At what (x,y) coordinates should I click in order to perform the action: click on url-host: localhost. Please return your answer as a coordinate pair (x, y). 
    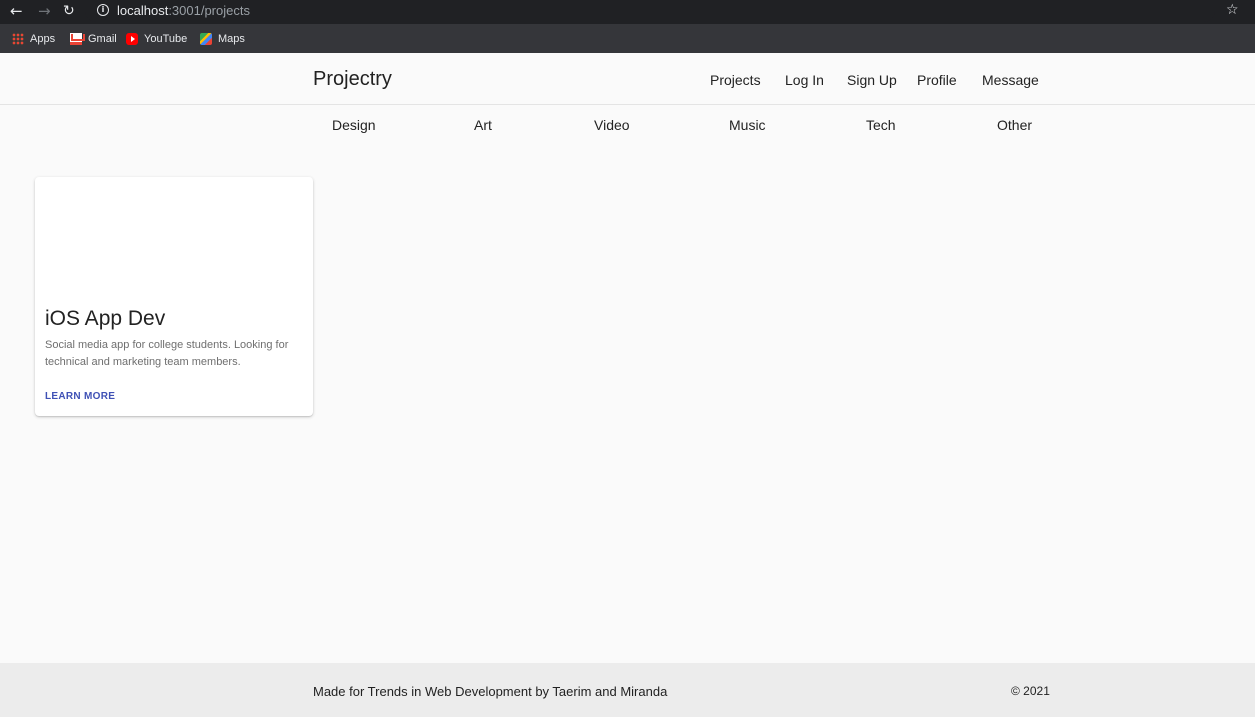
    Looking at the image, I should click on (143, 10).